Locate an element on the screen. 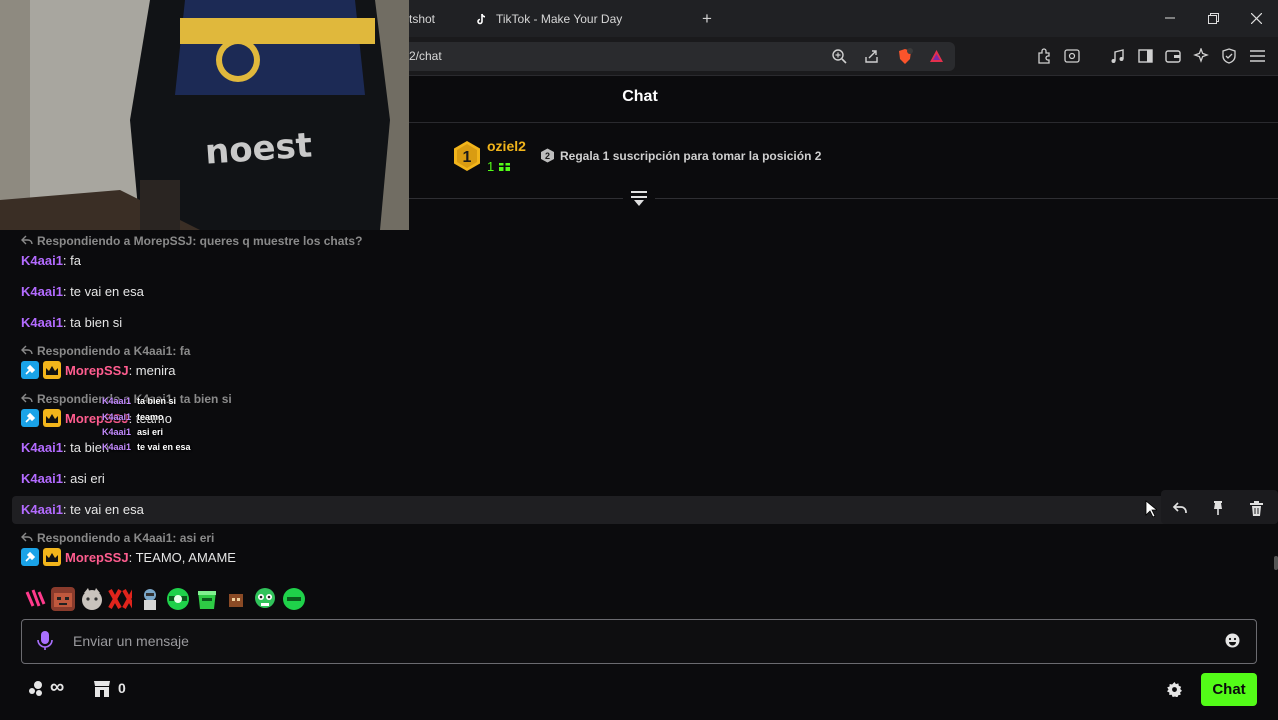  screenshot-ext-icon is located at coordinates (1072, 56).